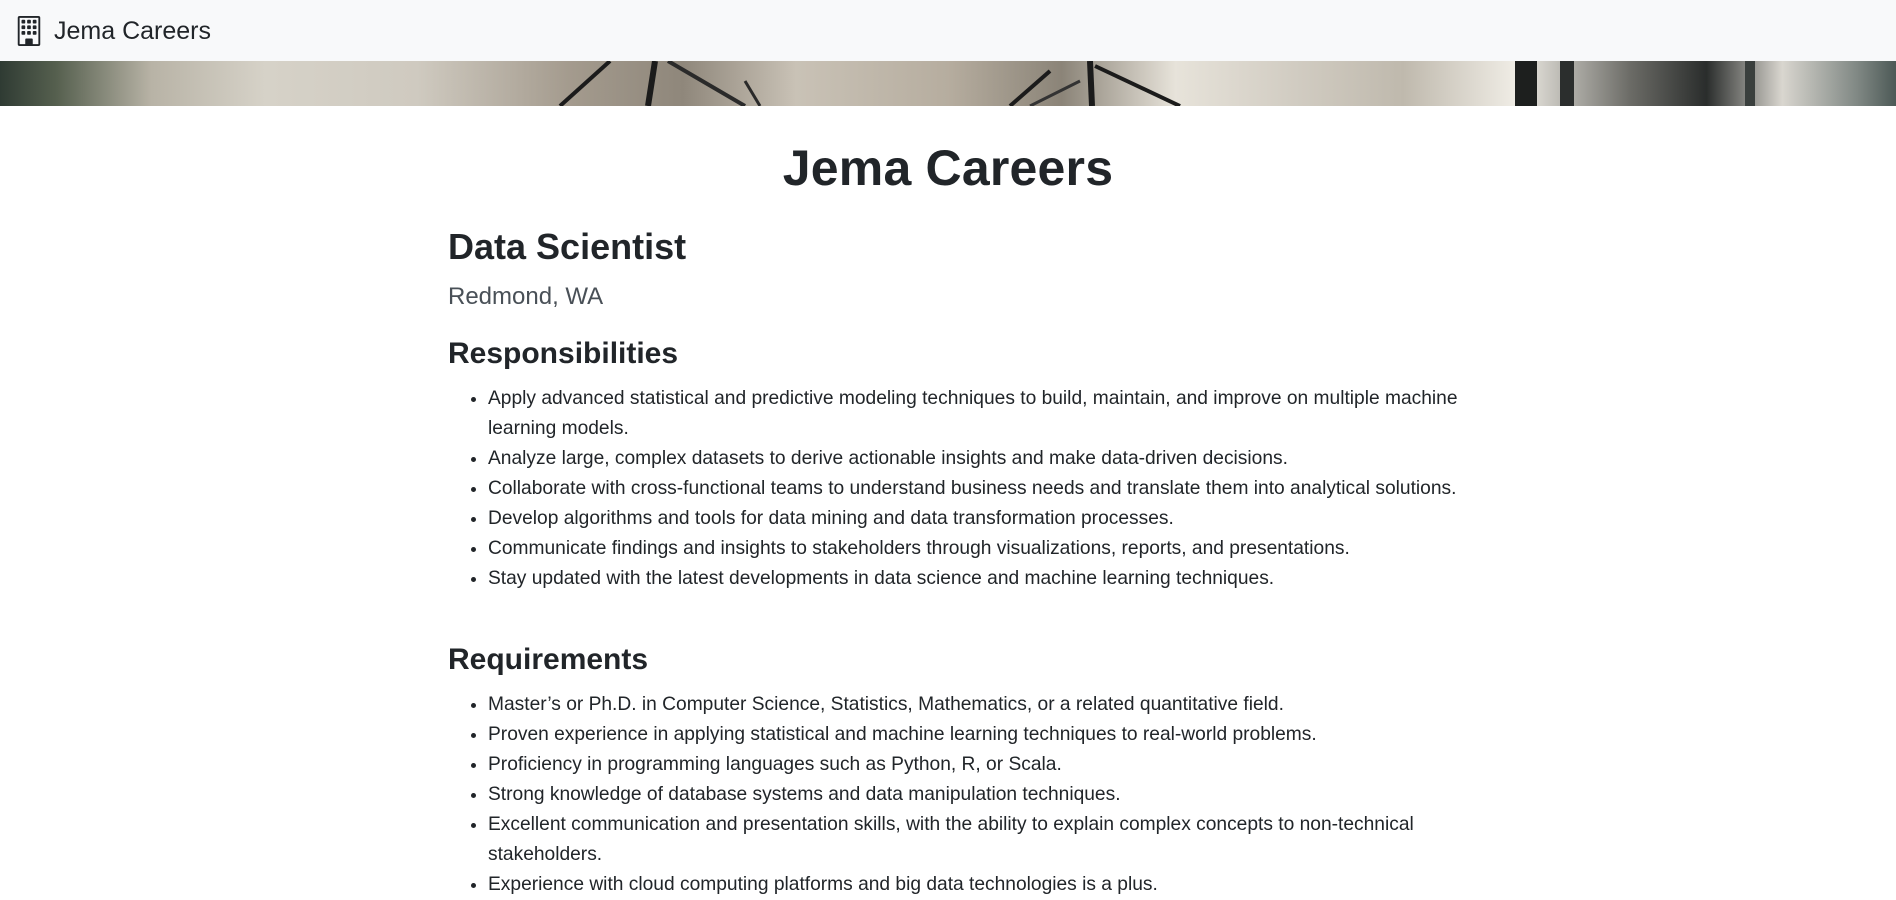 This screenshot has width=1896, height=900. What do you see at coordinates (563, 353) in the screenshot?
I see `responsibilities-heading: Responsibilities` at bounding box center [563, 353].